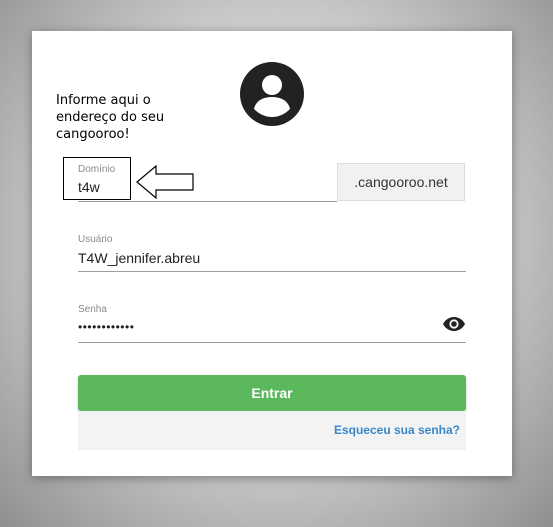  Describe the element at coordinates (272, 94) in the screenshot. I see `account-circle-icon` at that location.